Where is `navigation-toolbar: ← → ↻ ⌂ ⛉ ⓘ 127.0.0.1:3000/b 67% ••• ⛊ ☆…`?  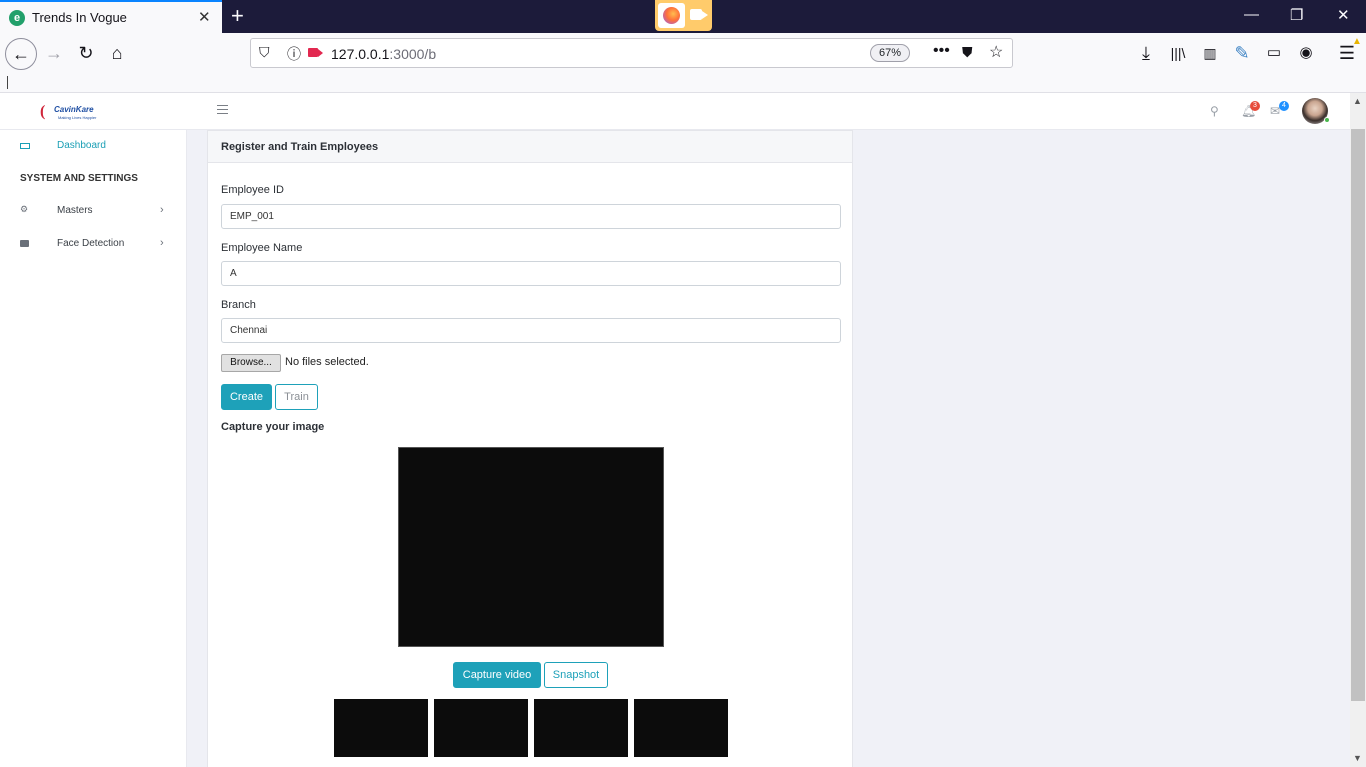 navigation-toolbar: ← → ↻ ⌂ ⛉ ⓘ 127.0.0.1:3000/b 67% ••• ⛊ ☆… is located at coordinates (683, 53).